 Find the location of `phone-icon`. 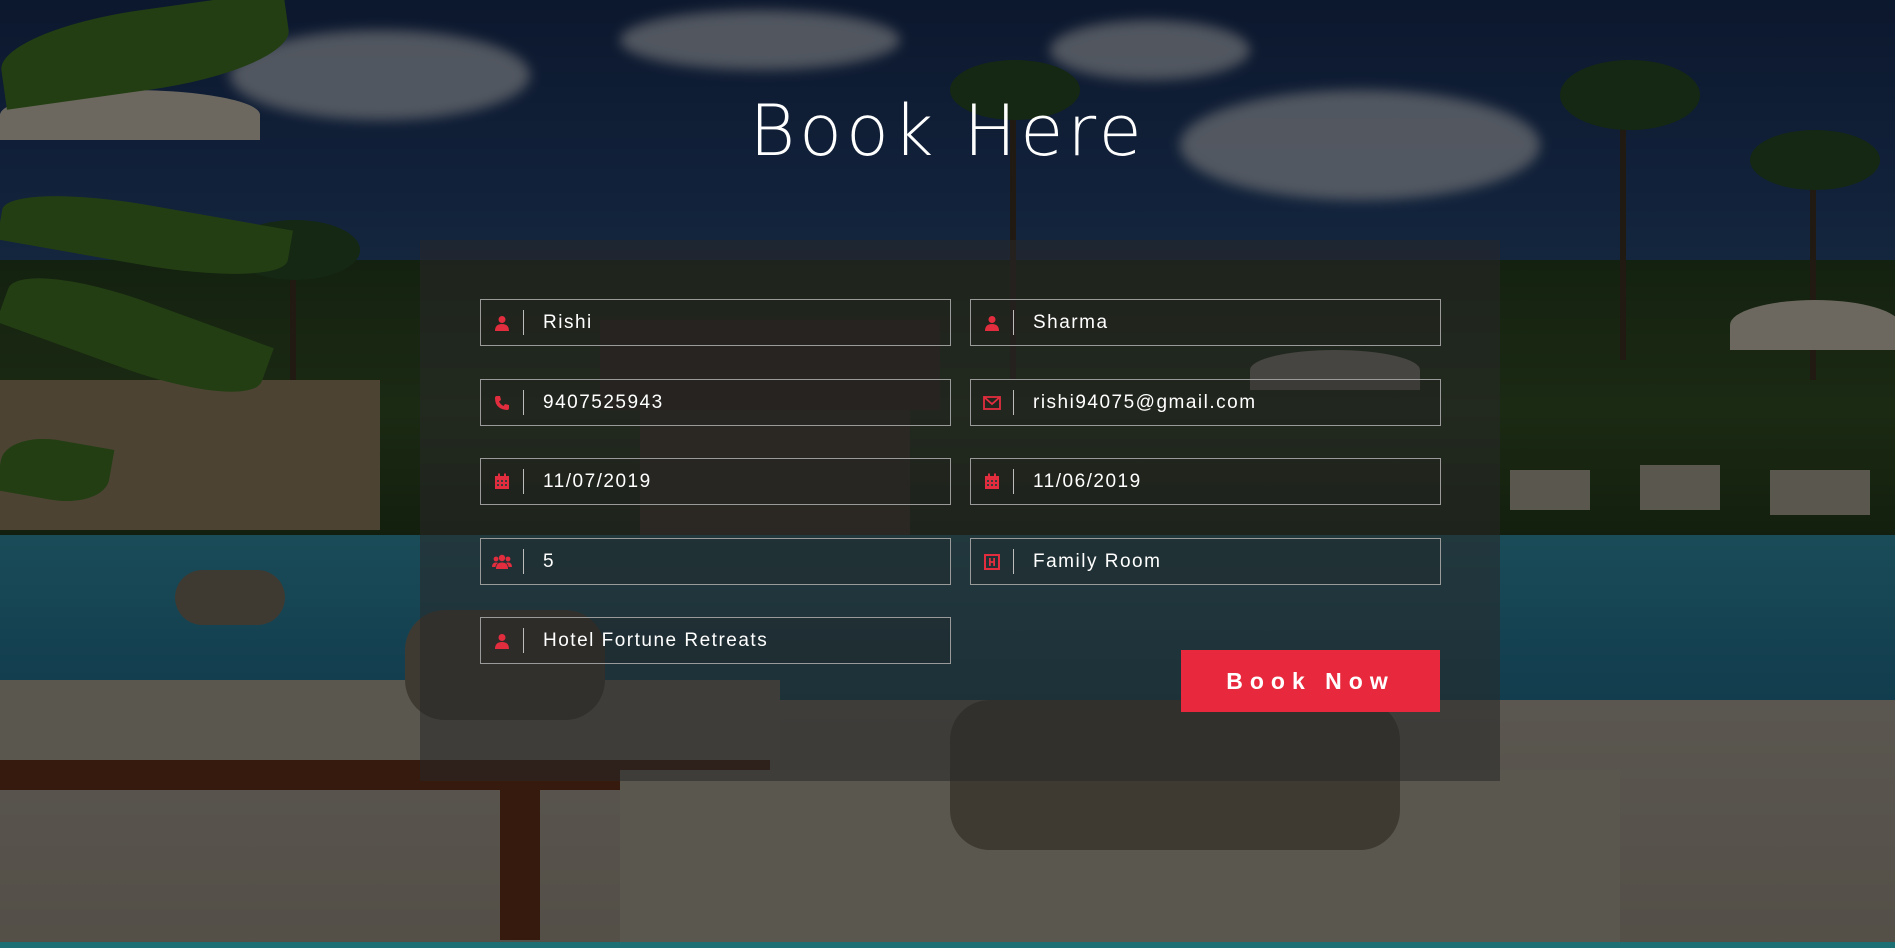

phone-icon is located at coordinates (502, 402).